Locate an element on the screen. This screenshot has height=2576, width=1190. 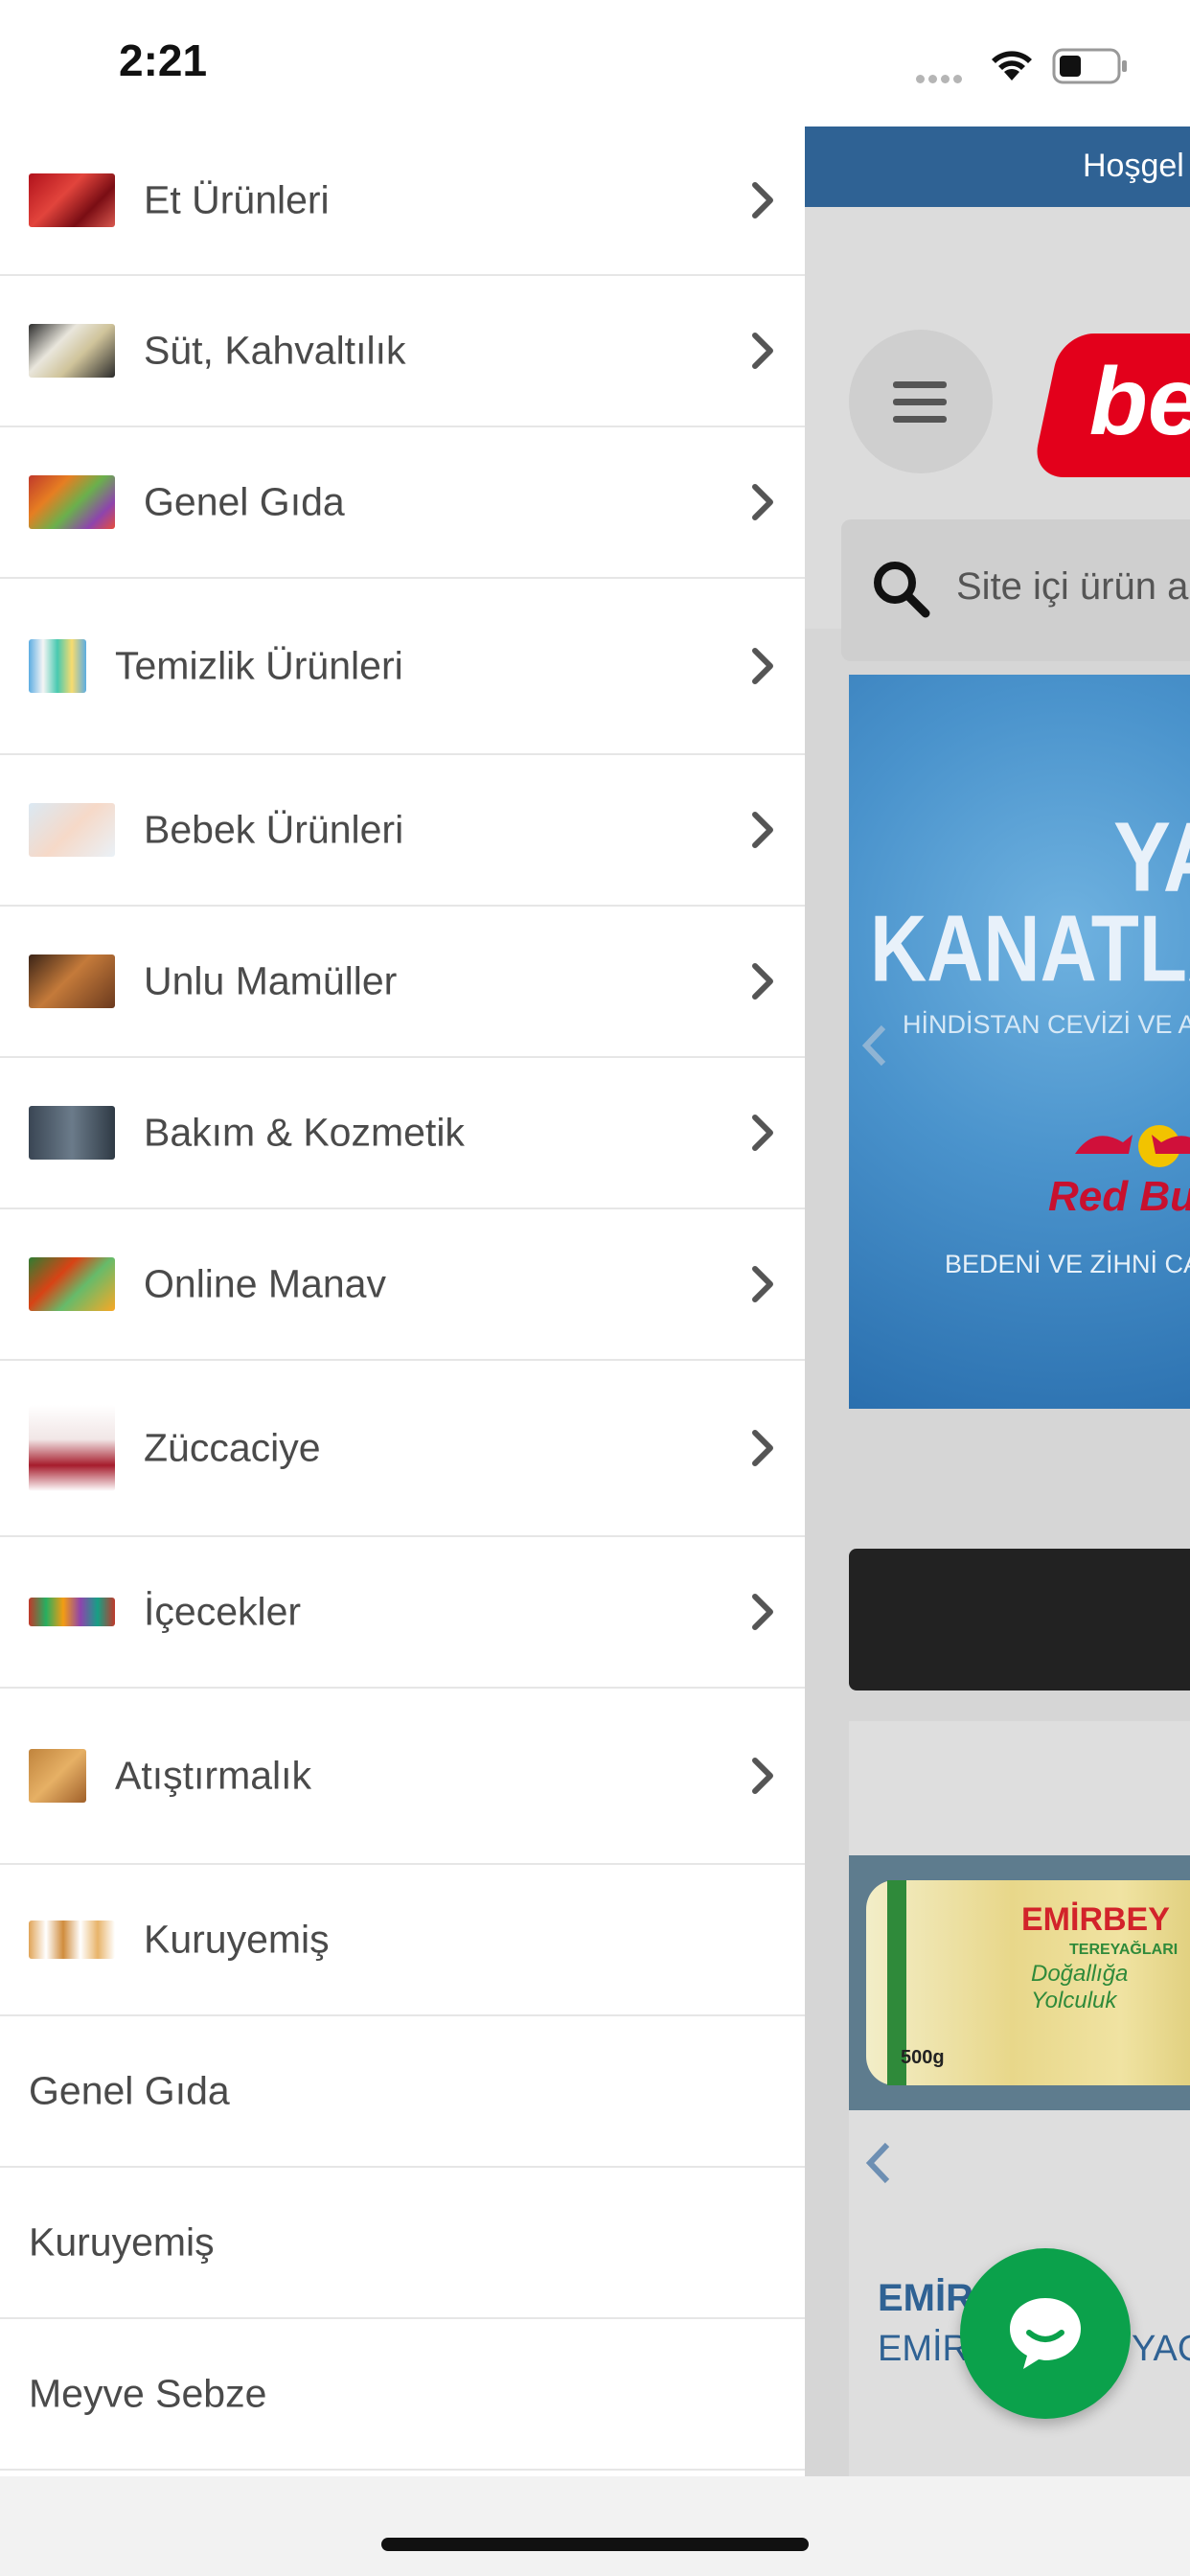
pack-brand: EMİRBEY is located at coordinates (1096, 1919).